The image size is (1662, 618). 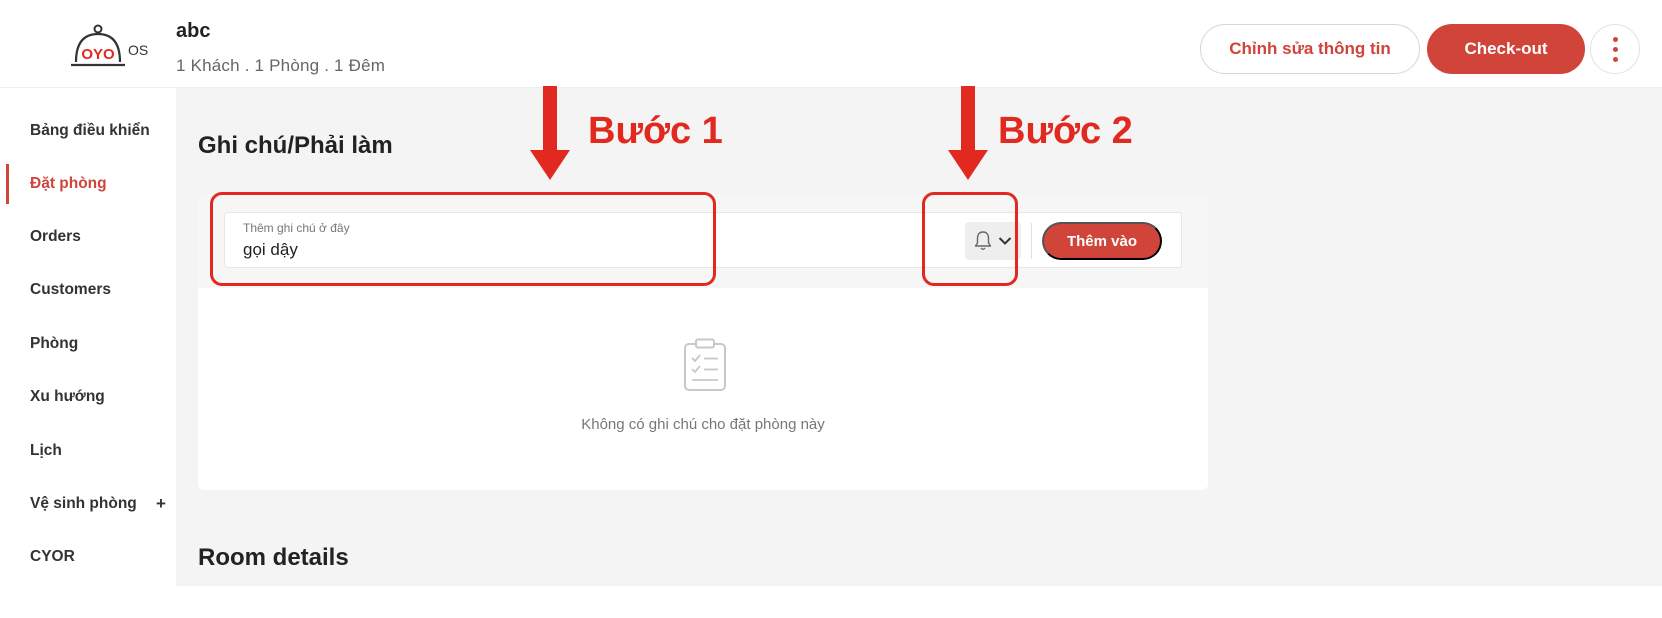 I want to click on sidebar-item-label: Orders, so click(x=55, y=236).